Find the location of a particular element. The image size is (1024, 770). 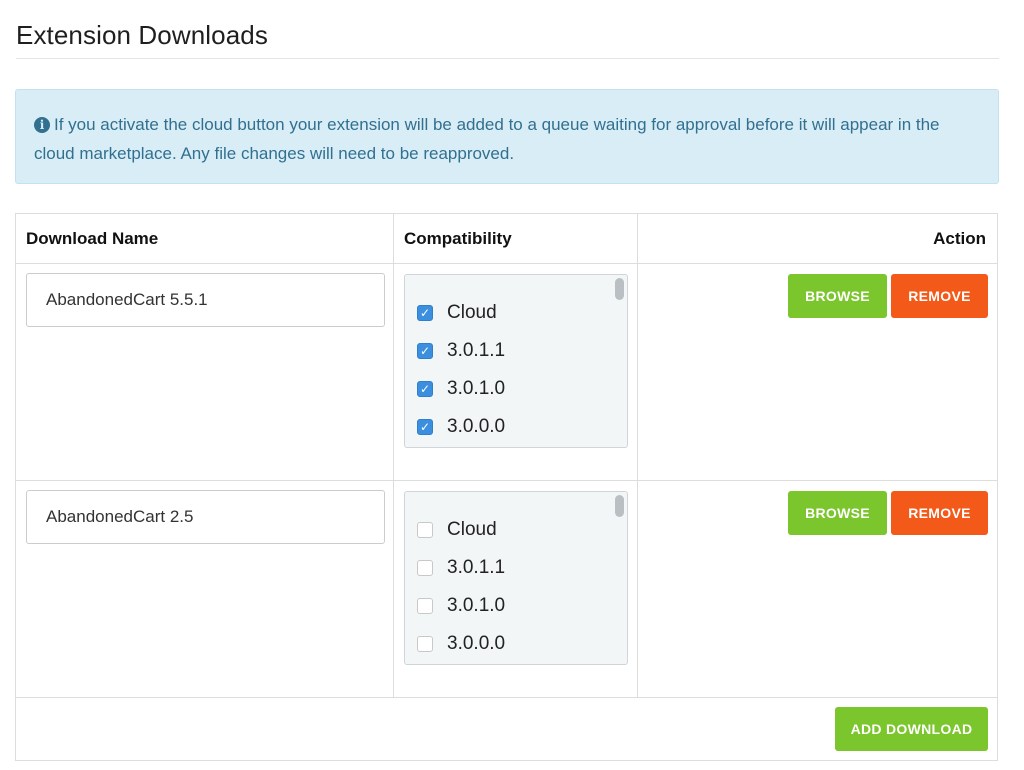

page-title: Extension Downloads is located at coordinates (142, 35).